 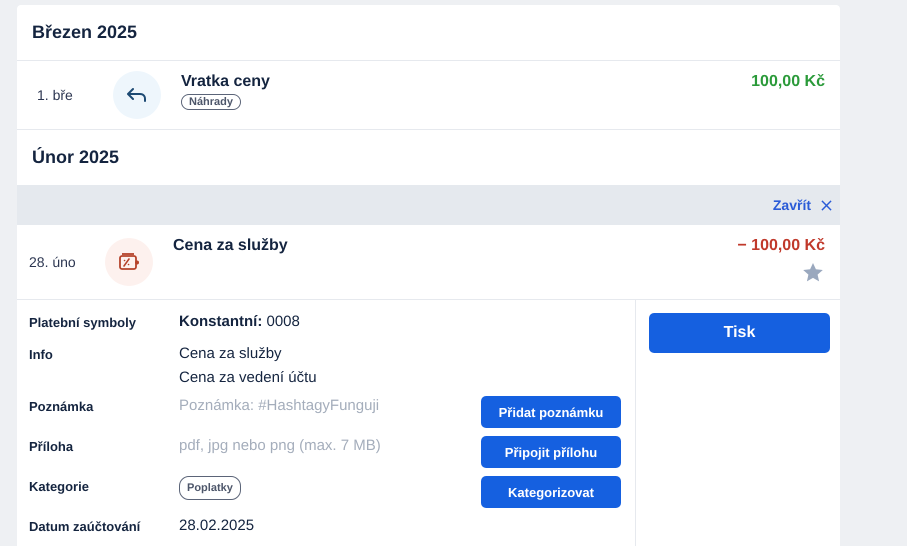 What do you see at coordinates (55, 95) in the screenshot?
I see `transaction-date: 1. bře` at bounding box center [55, 95].